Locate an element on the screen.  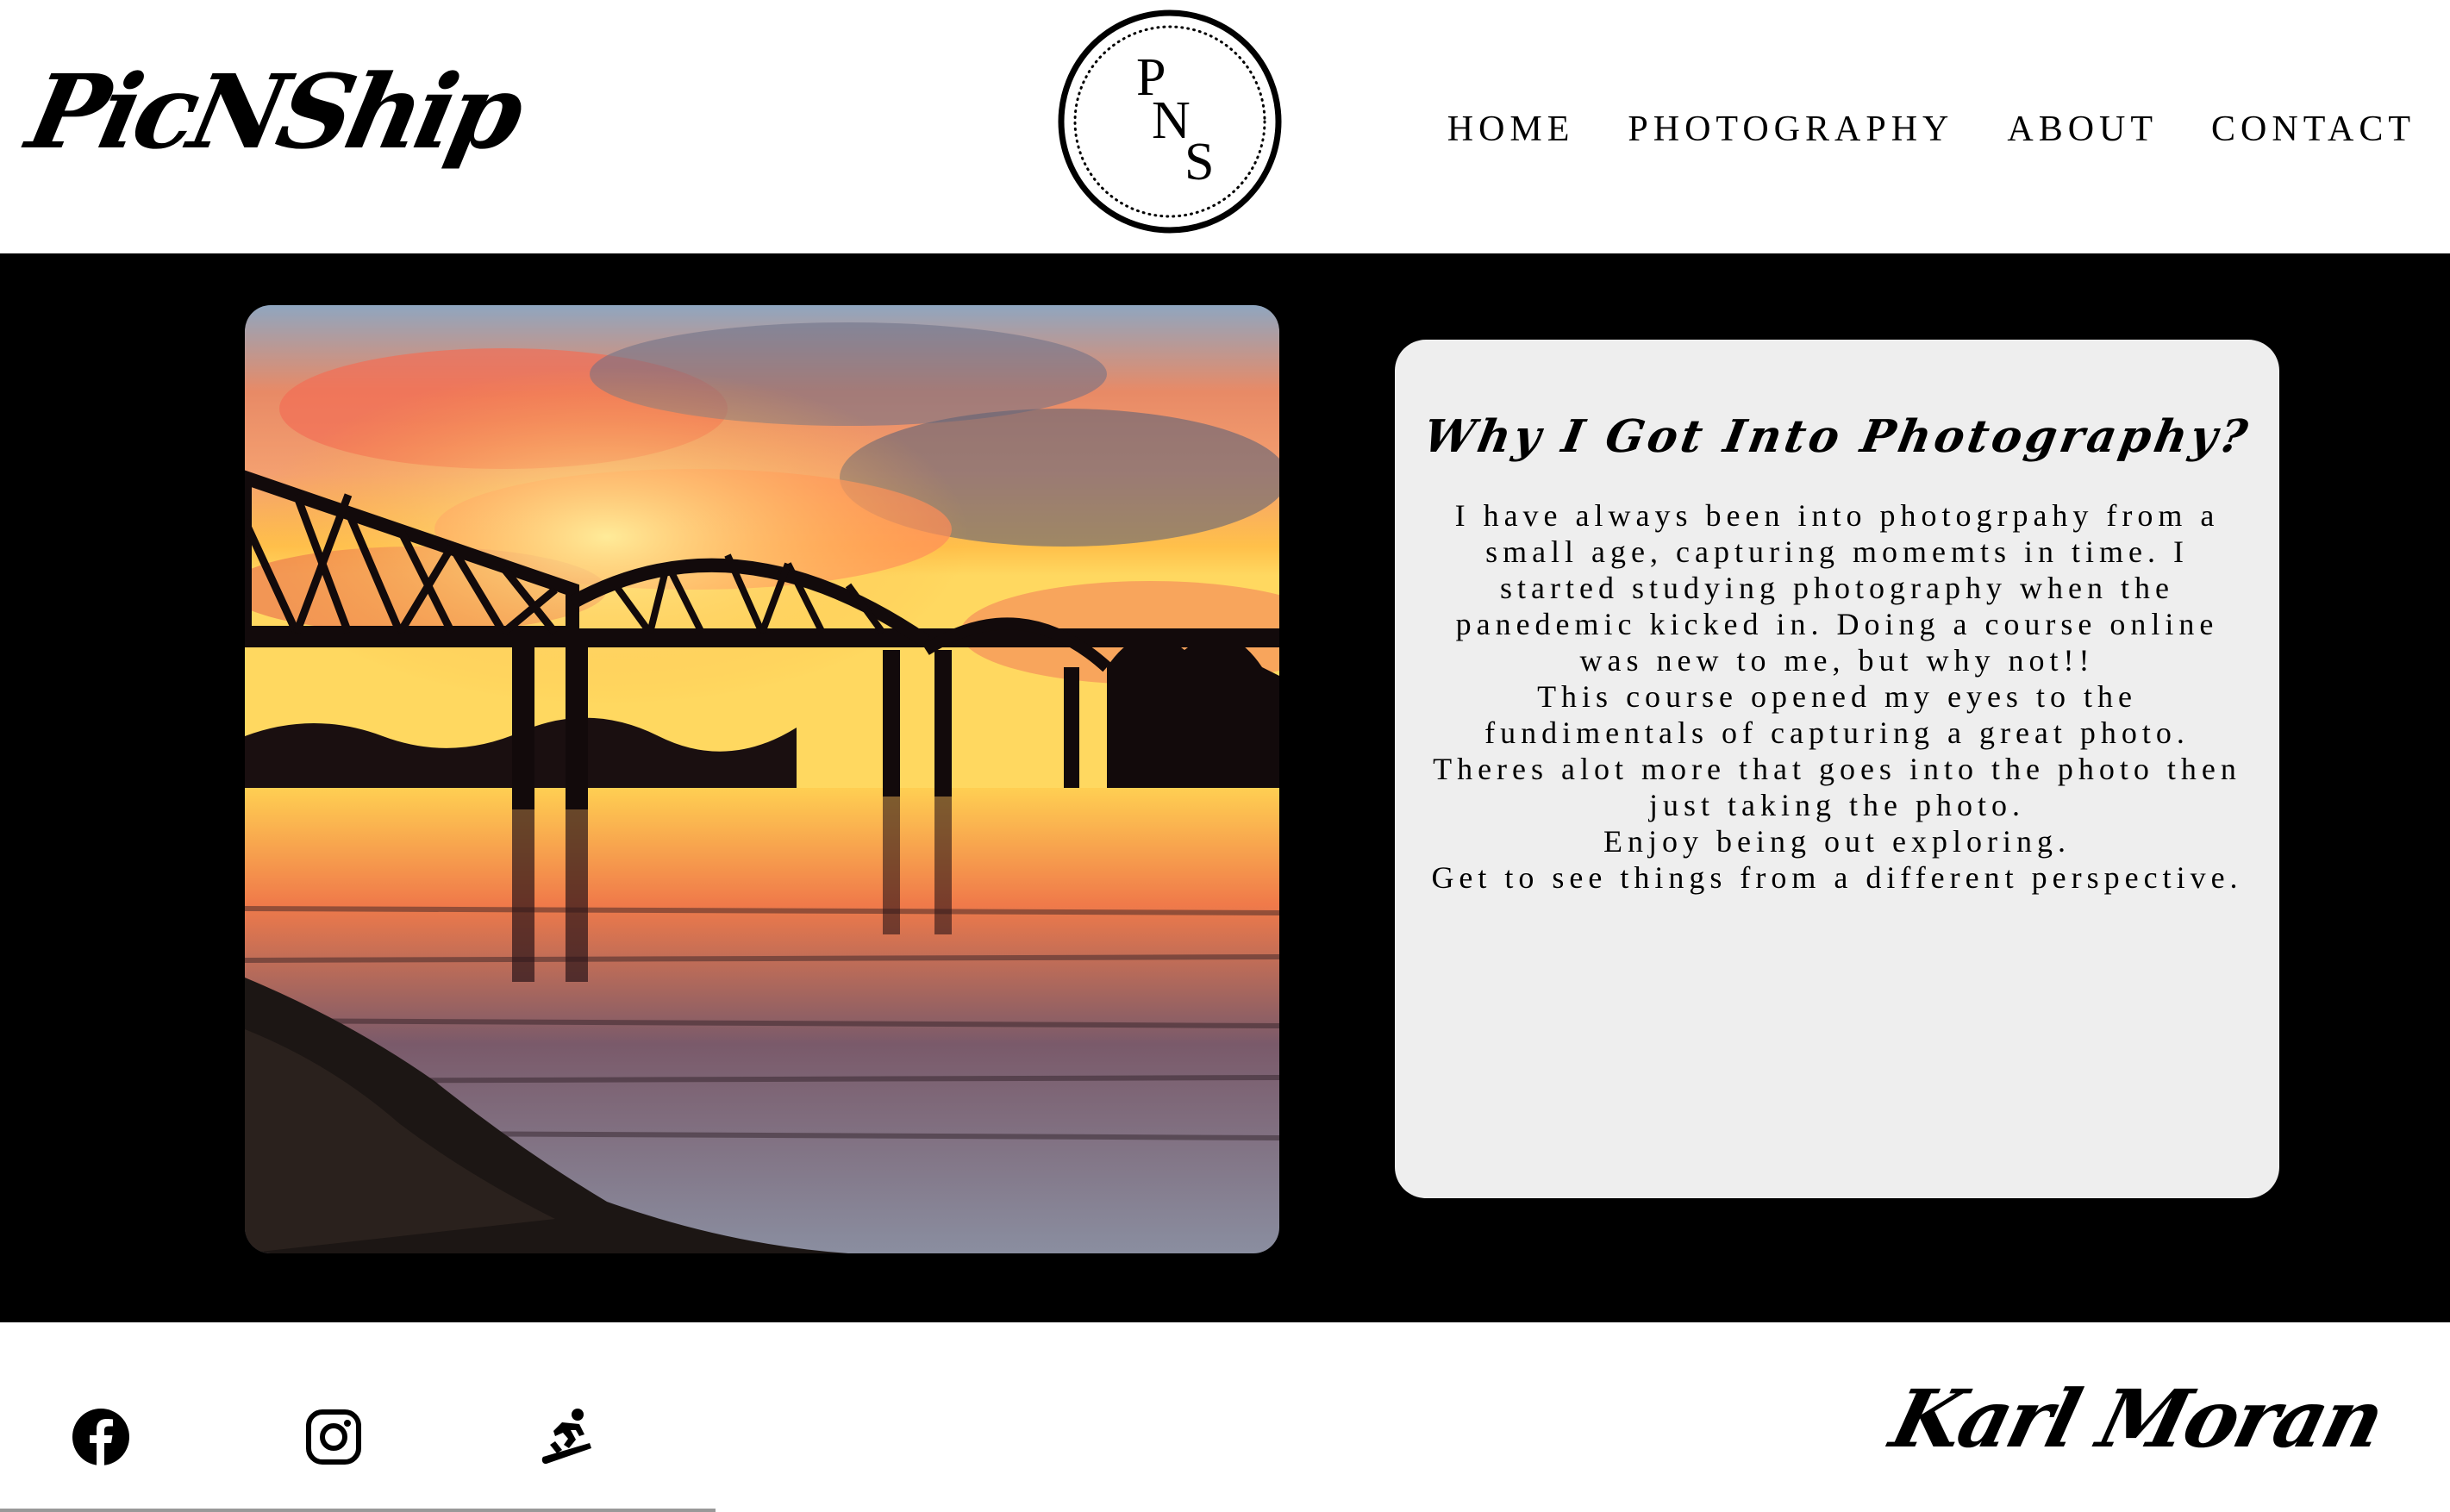
facebook-icon is located at coordinates (100, 1437).